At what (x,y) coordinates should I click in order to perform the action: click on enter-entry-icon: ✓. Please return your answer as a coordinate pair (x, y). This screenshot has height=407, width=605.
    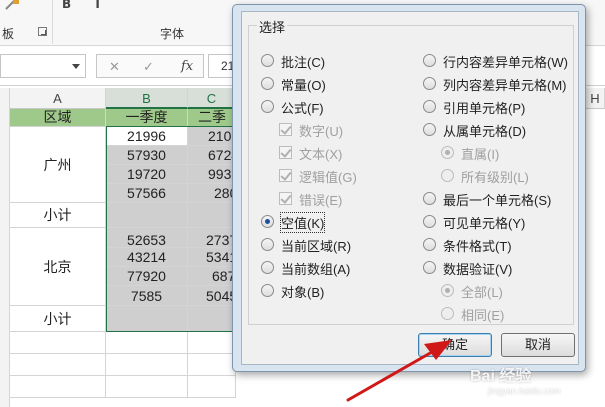
    Looking at the image, I should click on (148, 67).